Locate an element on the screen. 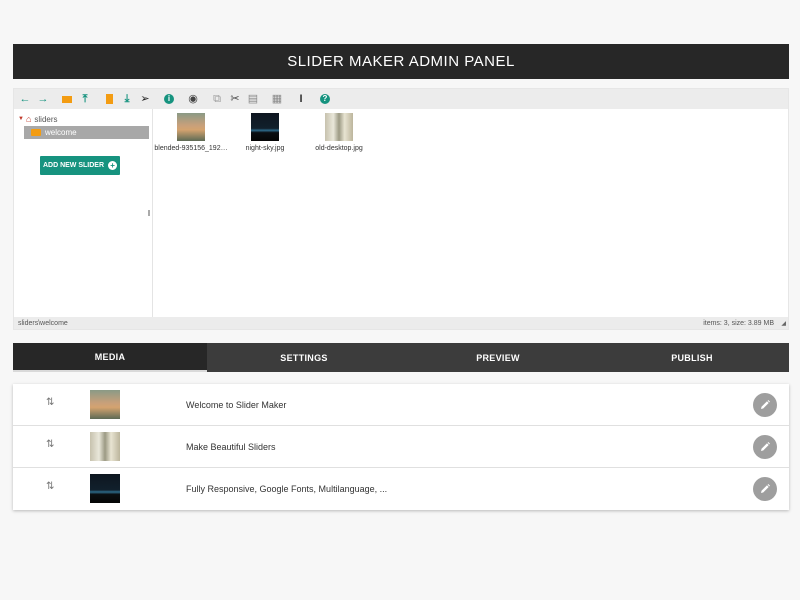 The width and height of the screenshot is (800, 600). copy-icon: ⧉ is located at coordinates (217, 99).